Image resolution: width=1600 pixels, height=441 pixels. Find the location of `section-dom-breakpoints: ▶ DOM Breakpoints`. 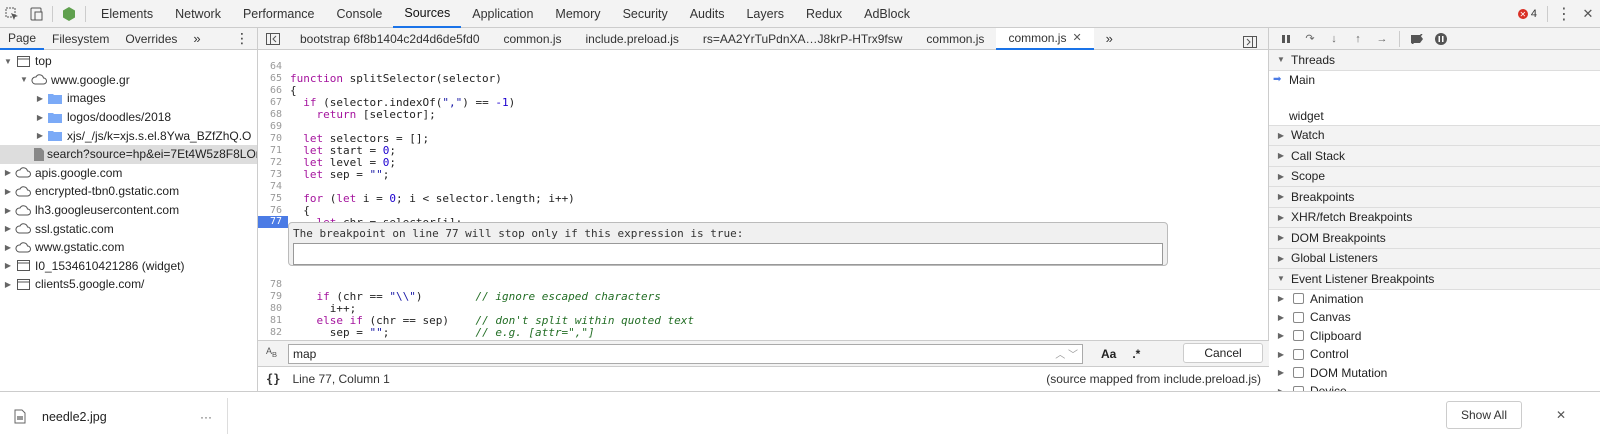

section-dom-breakpoints: ▶ DOM Breakpoints is located at coordinates (1434, 238).